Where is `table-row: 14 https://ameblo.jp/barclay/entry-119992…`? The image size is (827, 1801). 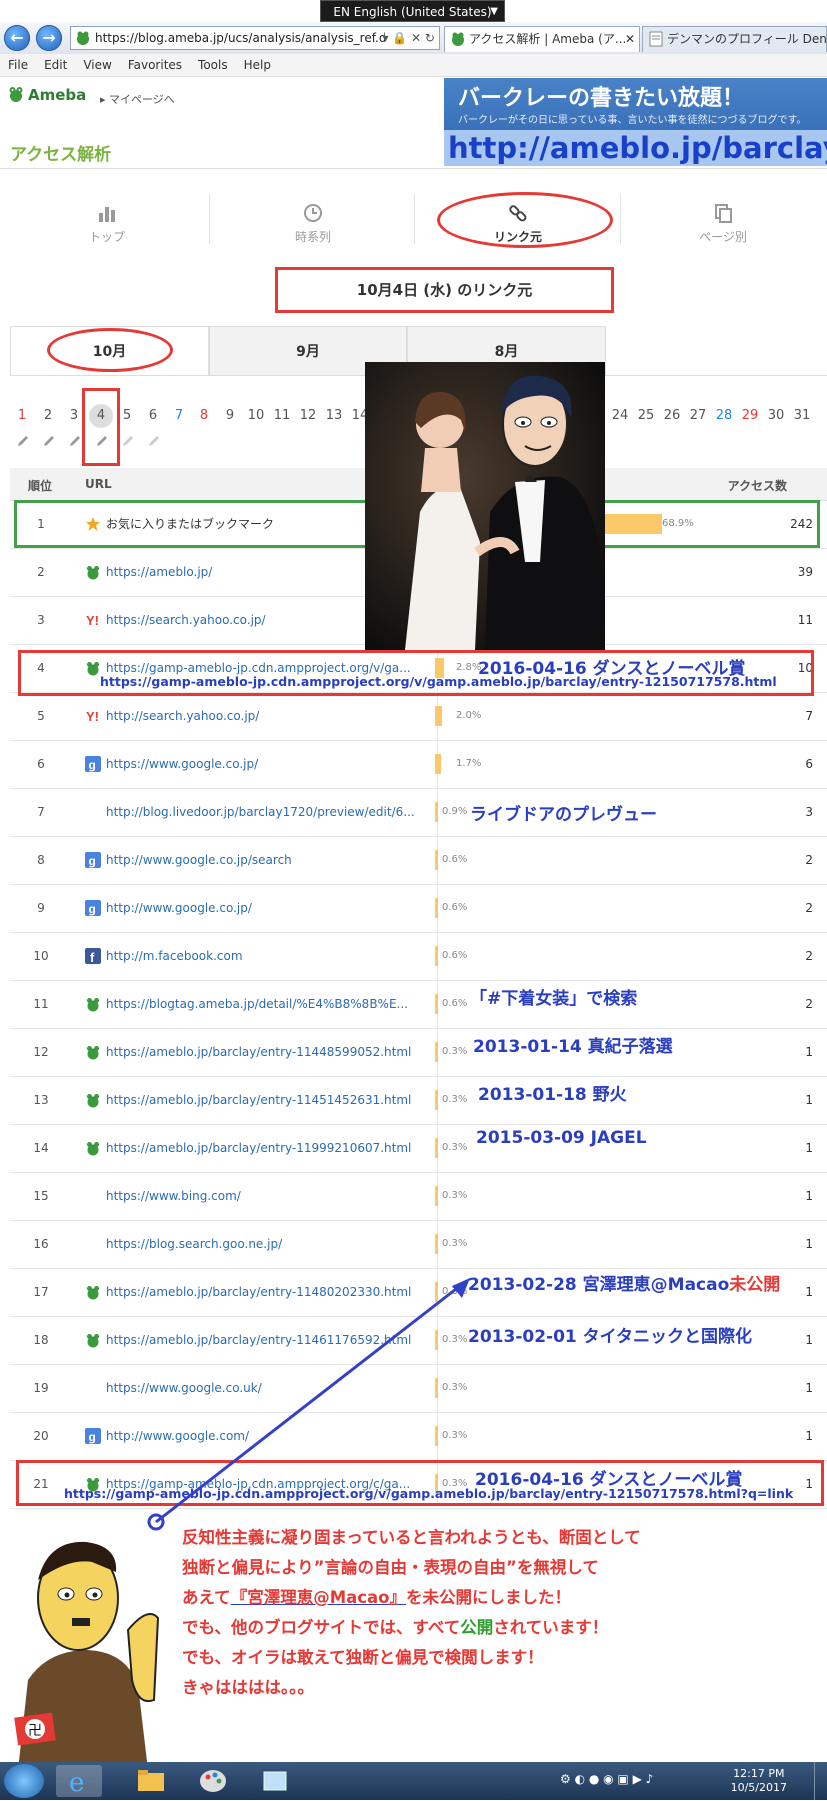
table-row: 14 https://ameblo.jp/barclay/entry-119992… is located at coordinates (418, 1148).